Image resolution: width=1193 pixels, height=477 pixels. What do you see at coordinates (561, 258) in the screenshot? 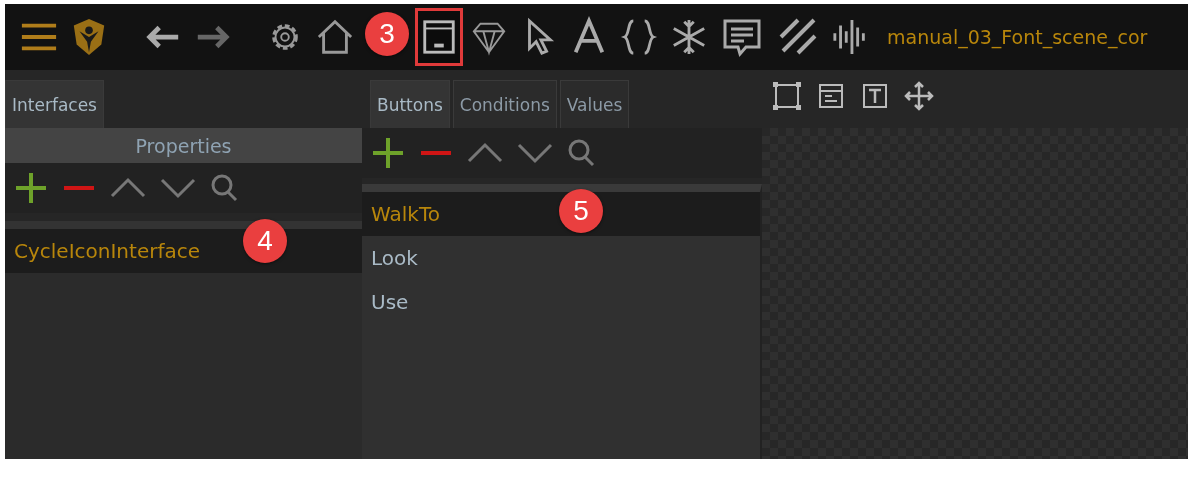
I see `list-item: Look` at bounding box center [561, 258].